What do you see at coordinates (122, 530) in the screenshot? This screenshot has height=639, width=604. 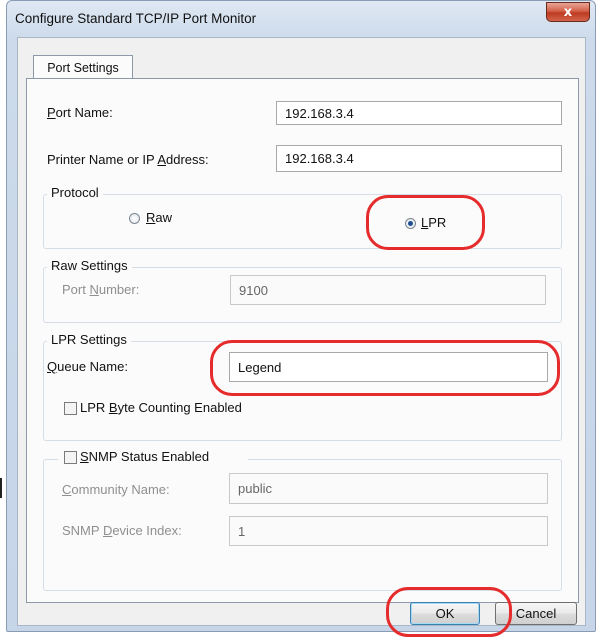 I see `device-index-label: SNMP Device Index:` at bounding box center [122, 530].